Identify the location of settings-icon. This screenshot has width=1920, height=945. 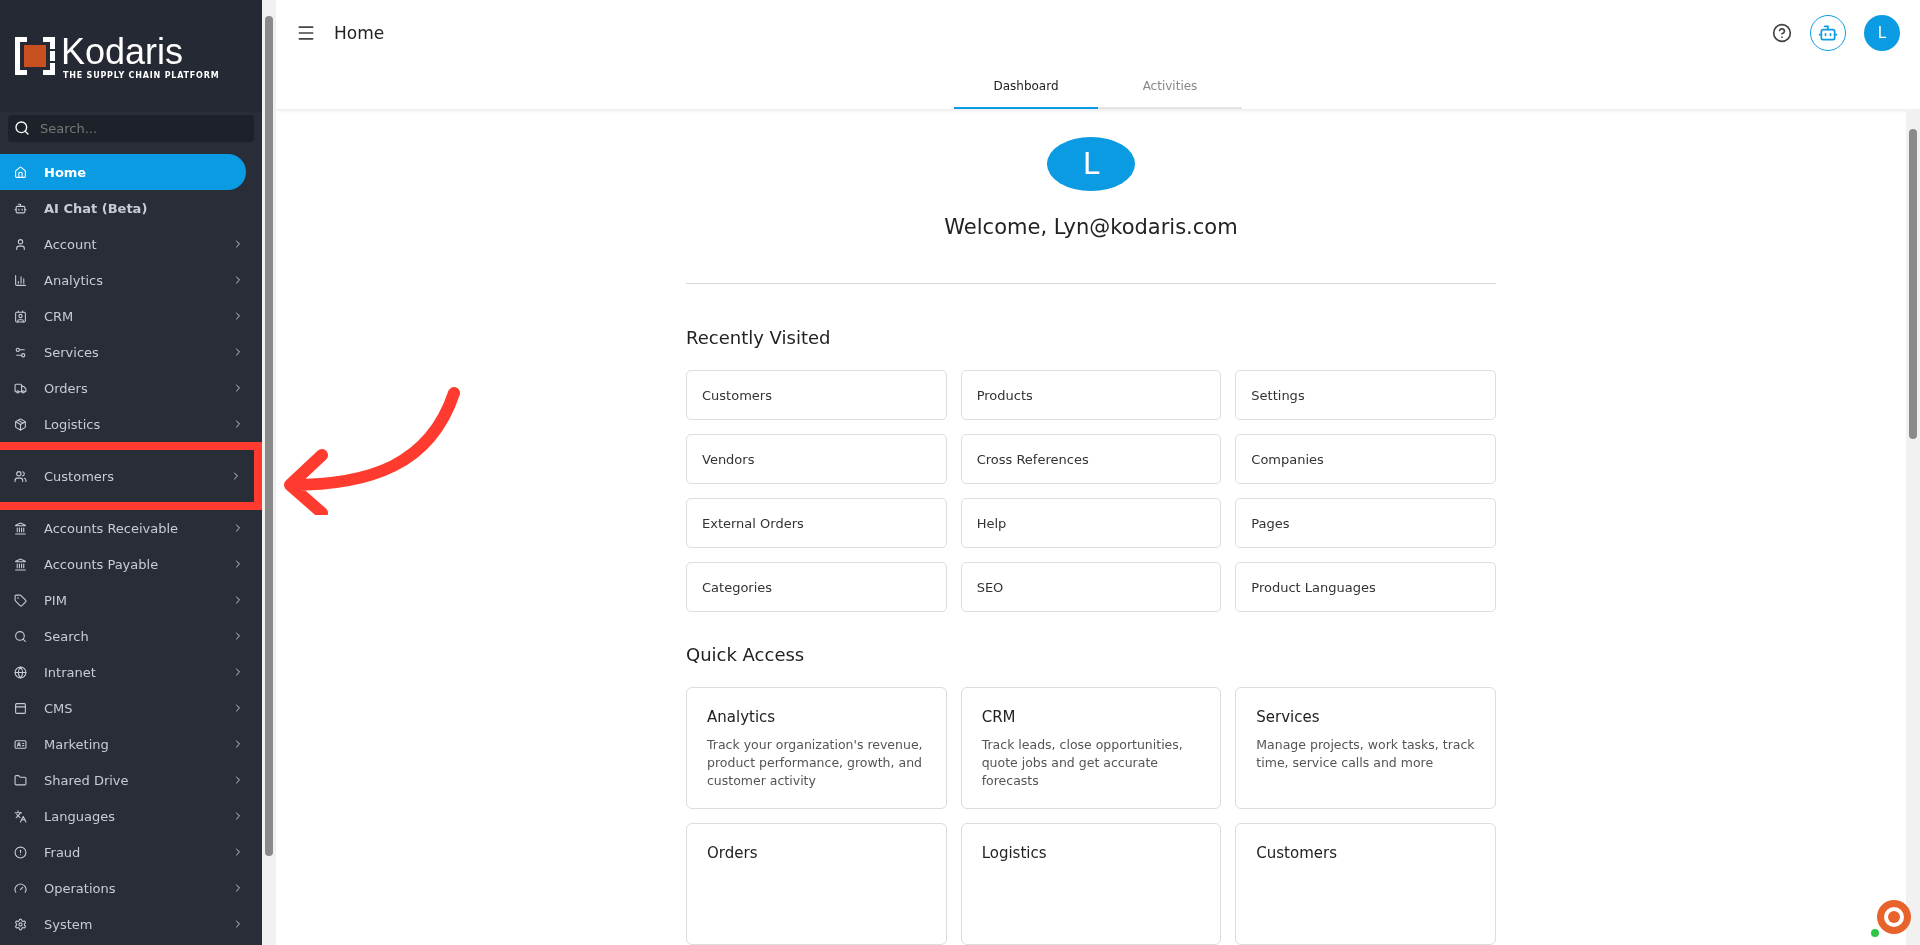
(20, 924).